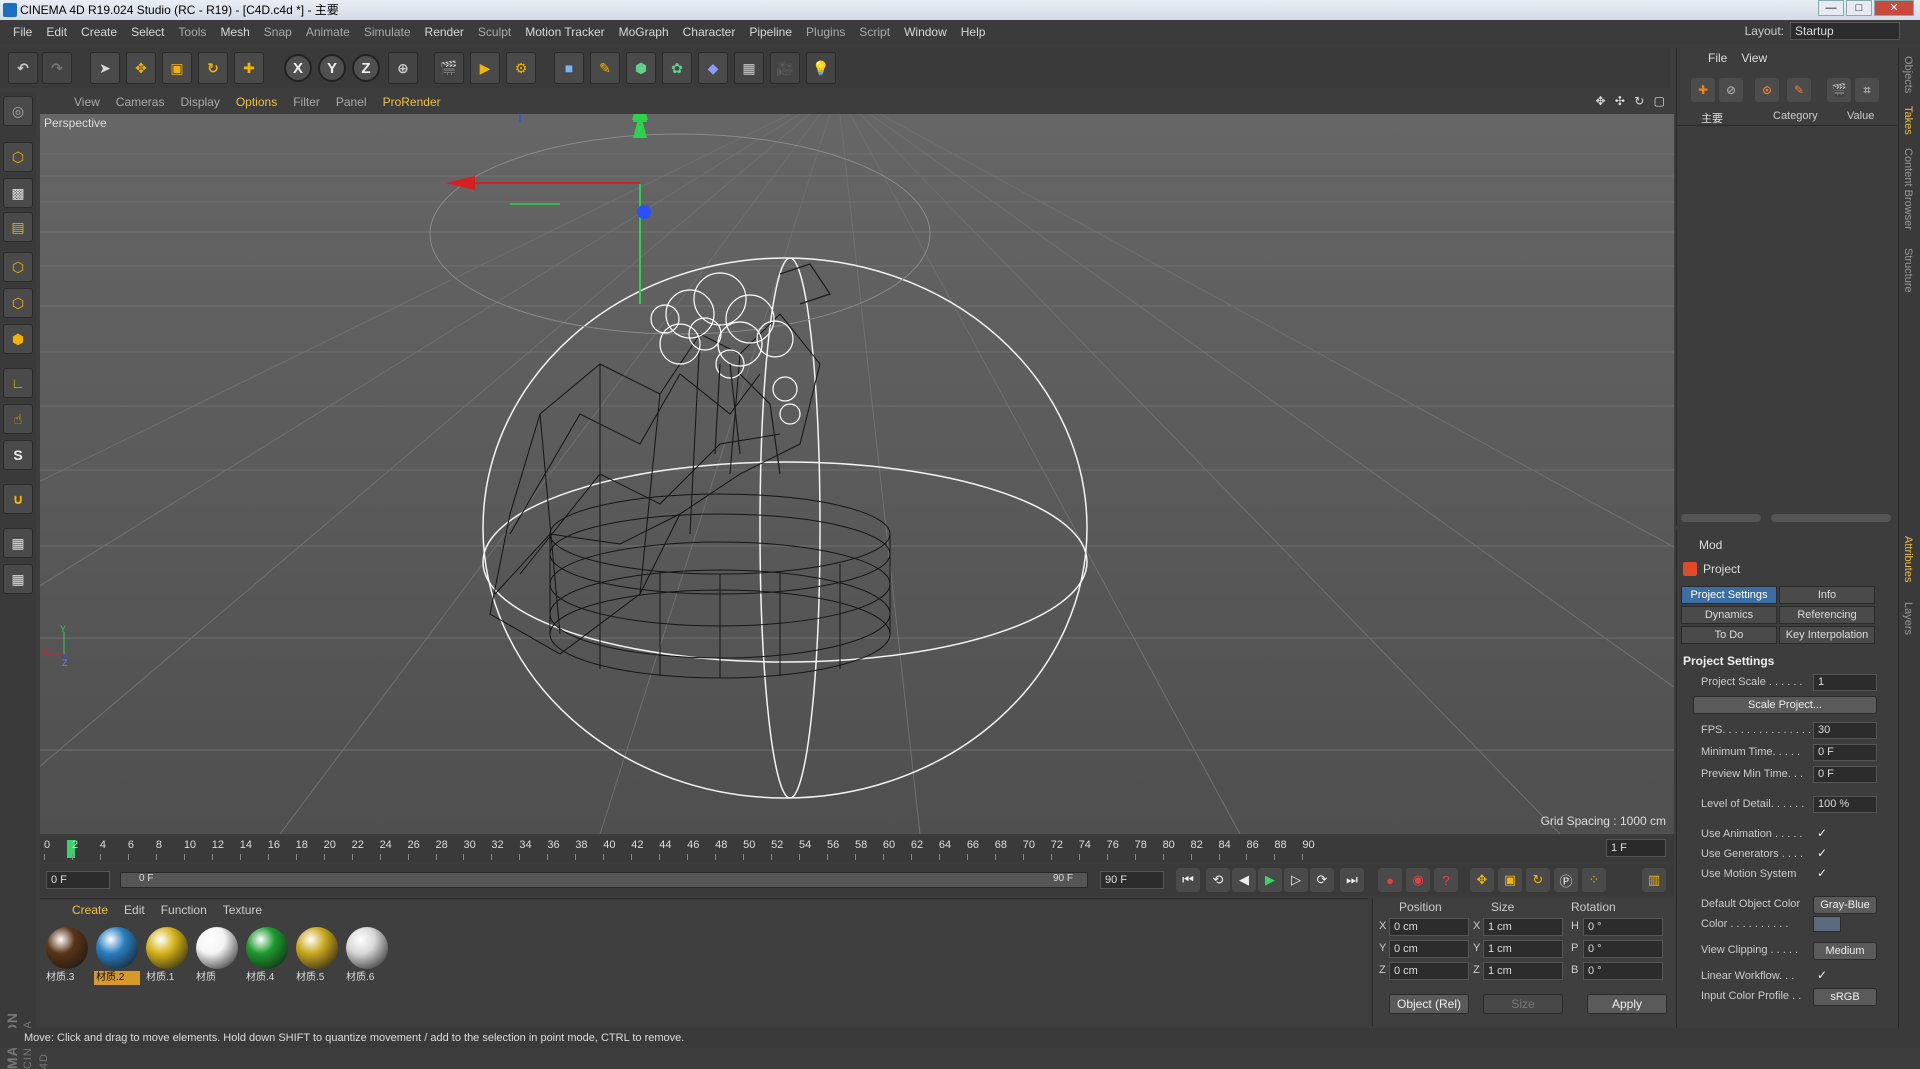 The width and height of the screenshot is (1920, 1069). I want to click on close-button: ✕, so click(1894, 8).